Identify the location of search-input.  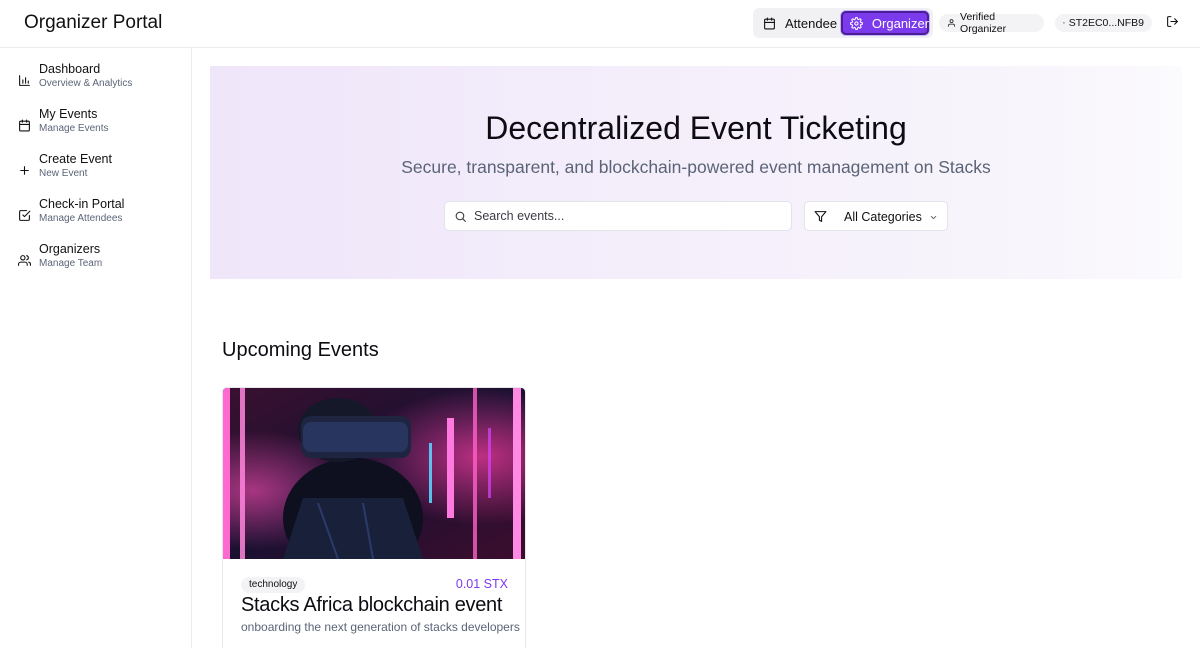
(630, 216).